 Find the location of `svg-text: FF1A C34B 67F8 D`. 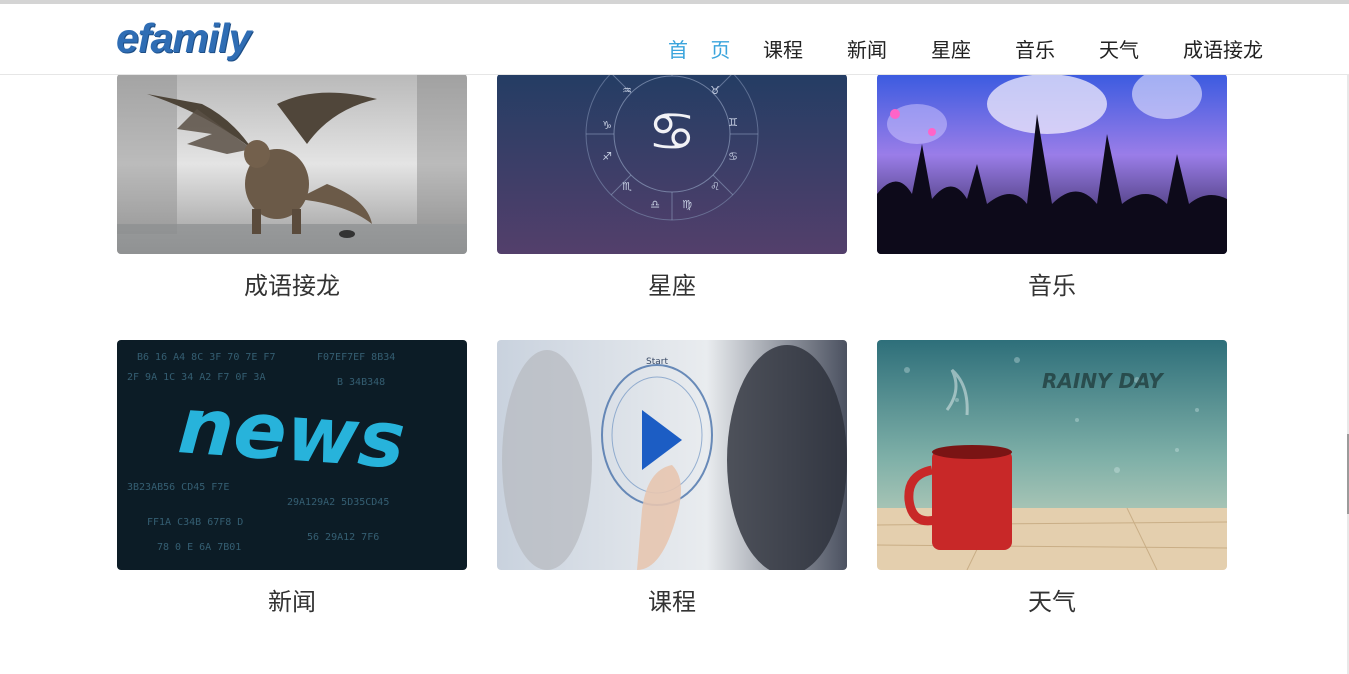

svg-text: FF1A C34B 67F8 D is located at coordinates (195, 522).